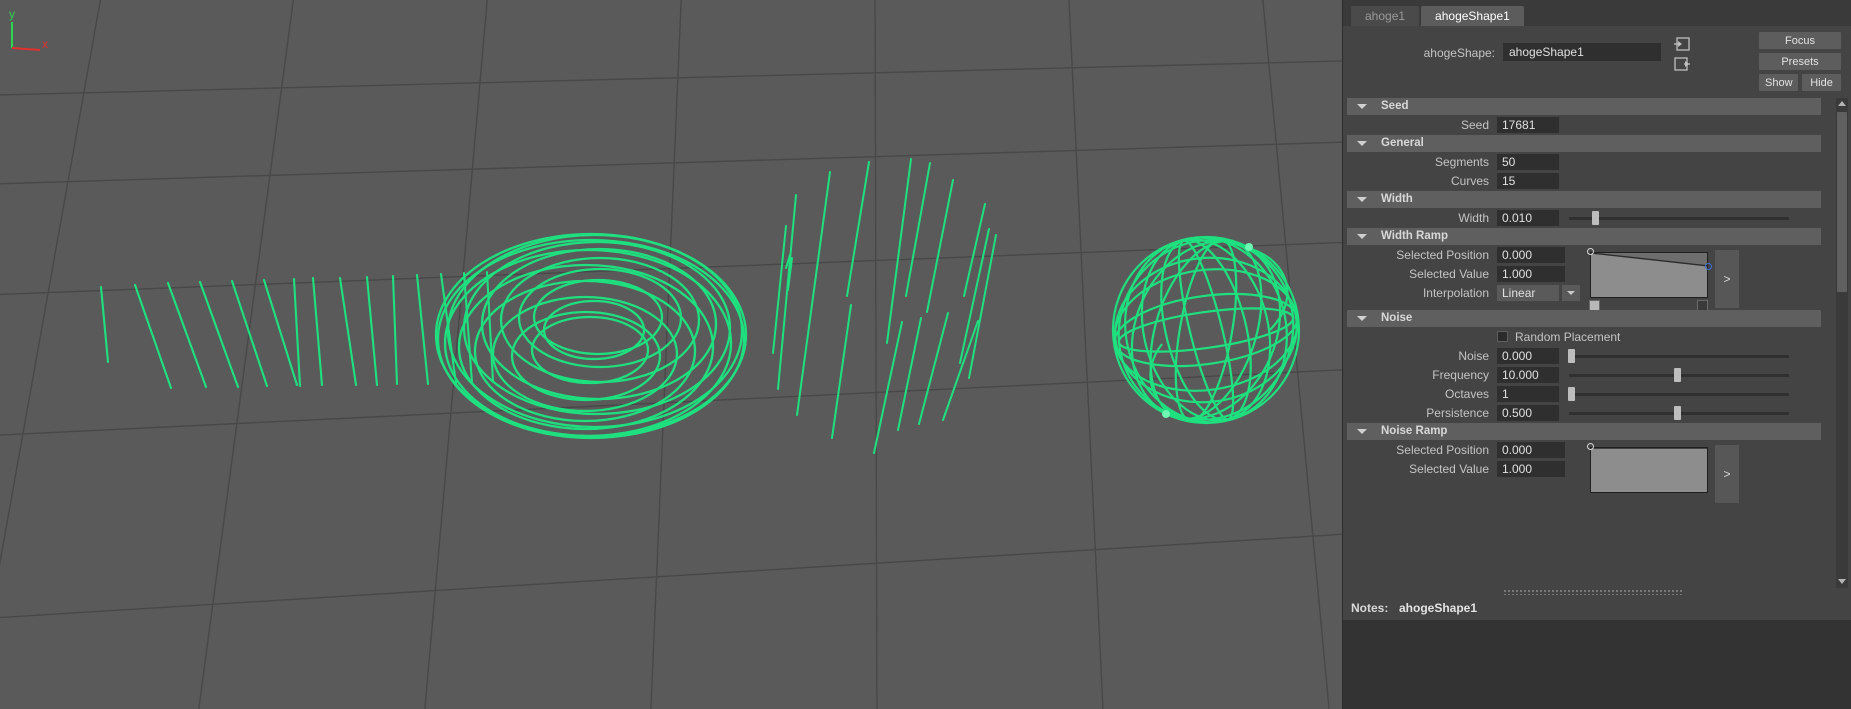  Describe the element at coordinates (1727, 279) in the screenshot. I see `width-ramp-expand-button: >` at that location.